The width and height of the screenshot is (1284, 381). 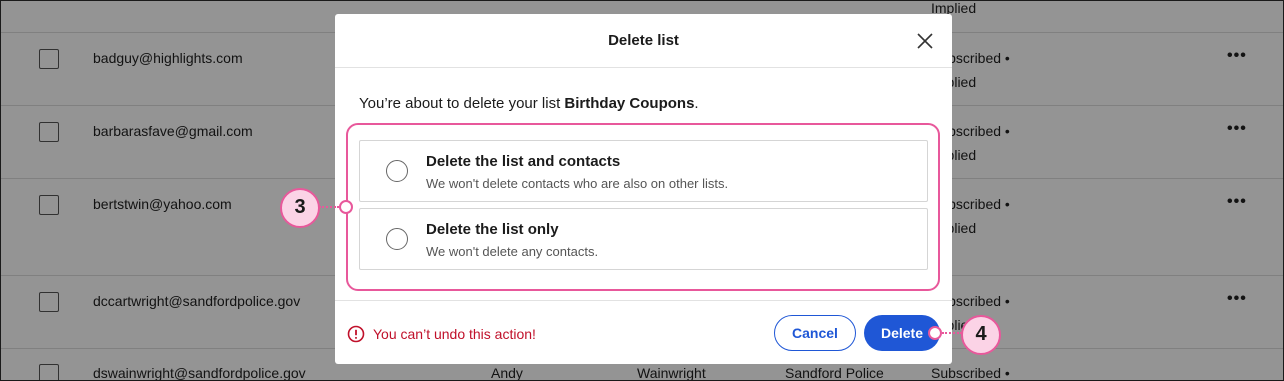 I want to click on dialog-title: Delete list, so click(x=643, y=40).